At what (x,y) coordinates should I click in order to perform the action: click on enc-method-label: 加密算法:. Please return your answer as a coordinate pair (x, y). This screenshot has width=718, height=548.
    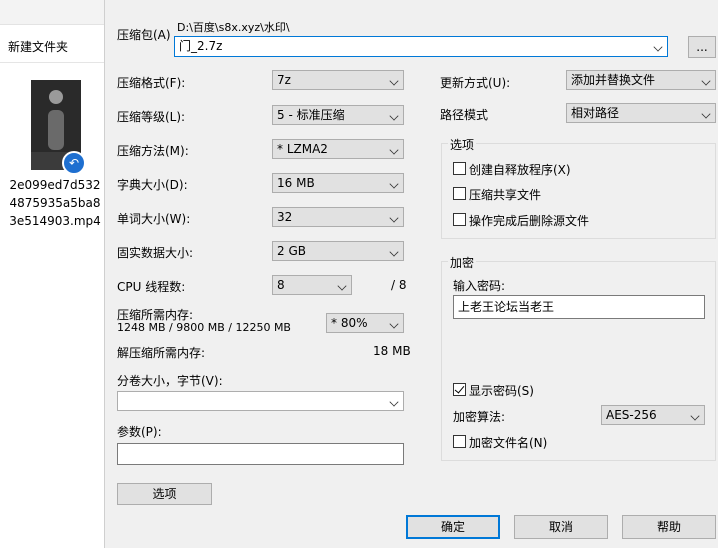
    Looking at the image, I should click on (479, 417).